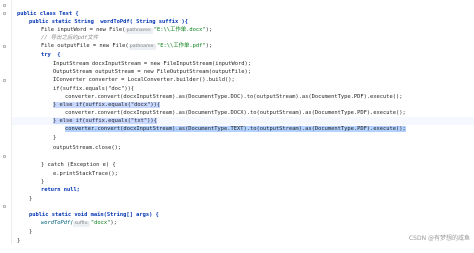 This screenshot has height=253, width=474. Describe the element at coordinates (41, 9) in the screenshot. I see `code-line: public class Test {` at that location.